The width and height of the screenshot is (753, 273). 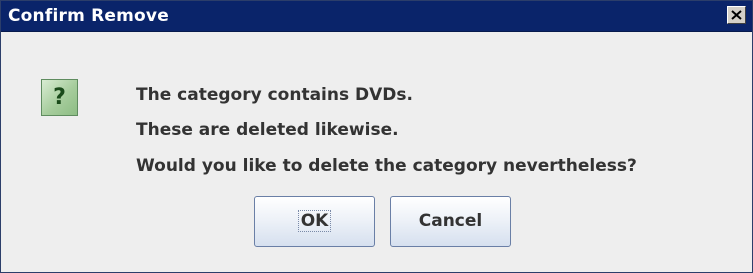 What do you see at coordinates (267, 130) in the screenshot?
I see `message-line: These are deleted likewise.` at bounding box center [267, 130].